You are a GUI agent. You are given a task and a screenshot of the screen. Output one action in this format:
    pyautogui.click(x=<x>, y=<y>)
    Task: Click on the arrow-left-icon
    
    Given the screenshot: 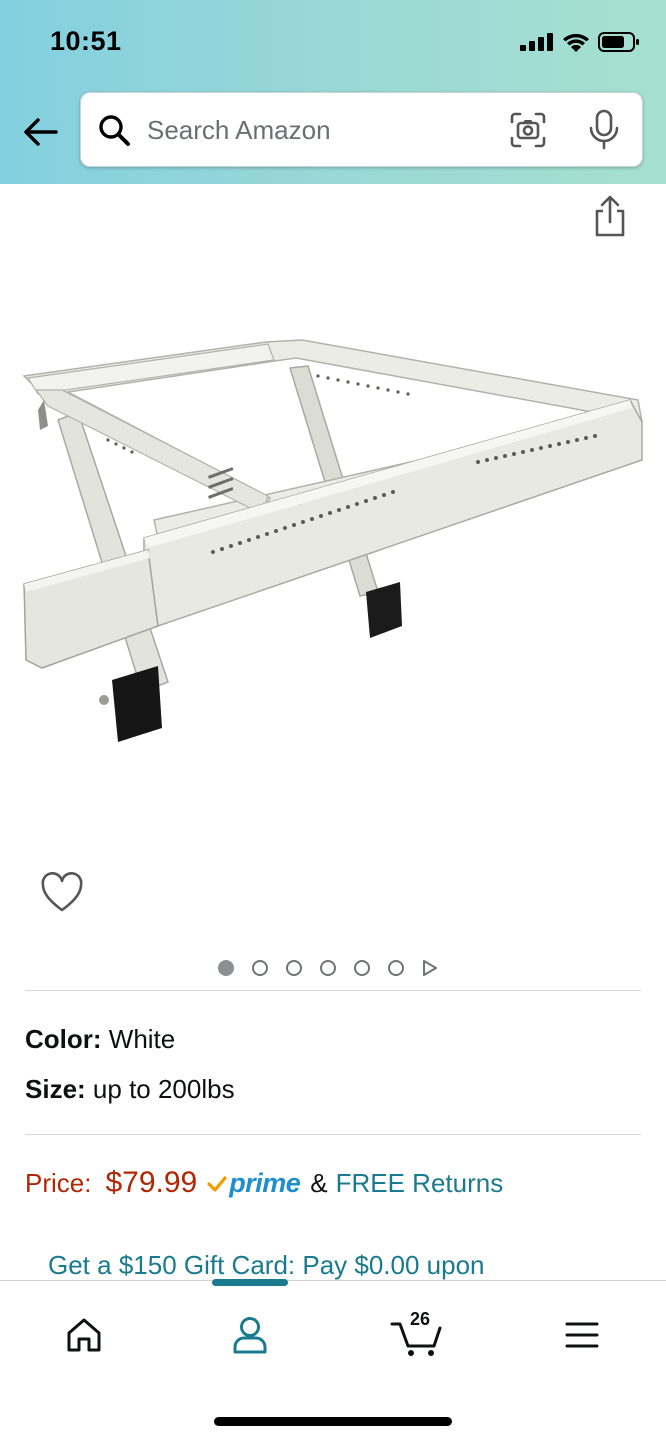 What is the action you would take?
    pyautogui.click(x=41, y=132)
    